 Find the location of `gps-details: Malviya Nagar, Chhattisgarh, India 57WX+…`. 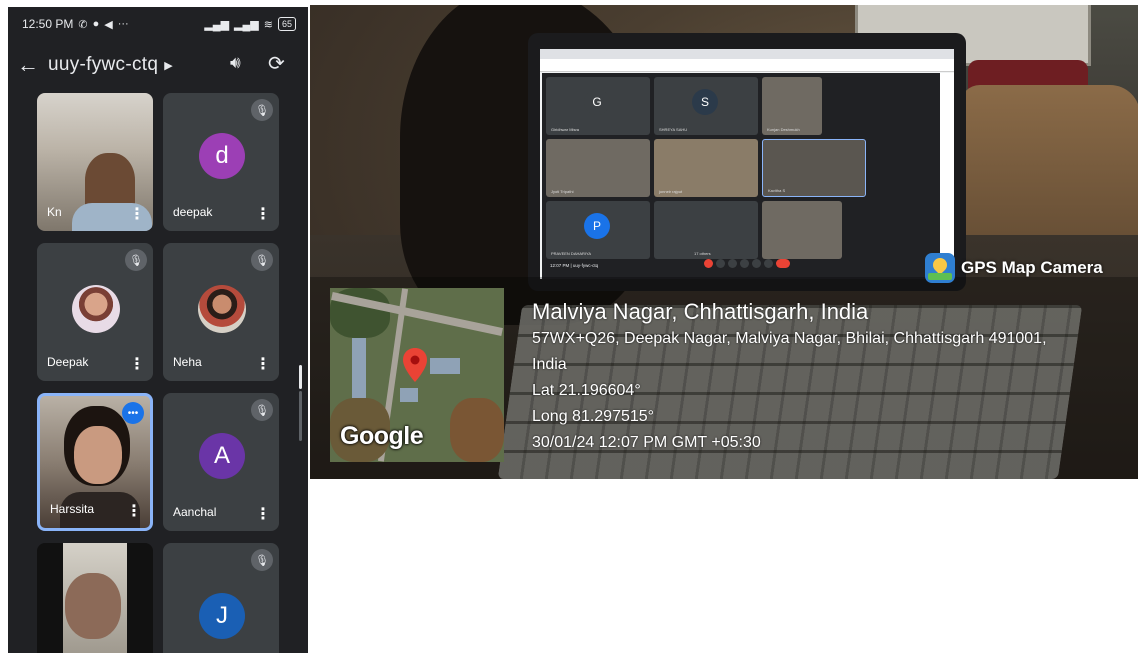

gps-details: Malviya Nagar, Chhattisgarh, India 57WX+… is located at coordinates (827, 377).